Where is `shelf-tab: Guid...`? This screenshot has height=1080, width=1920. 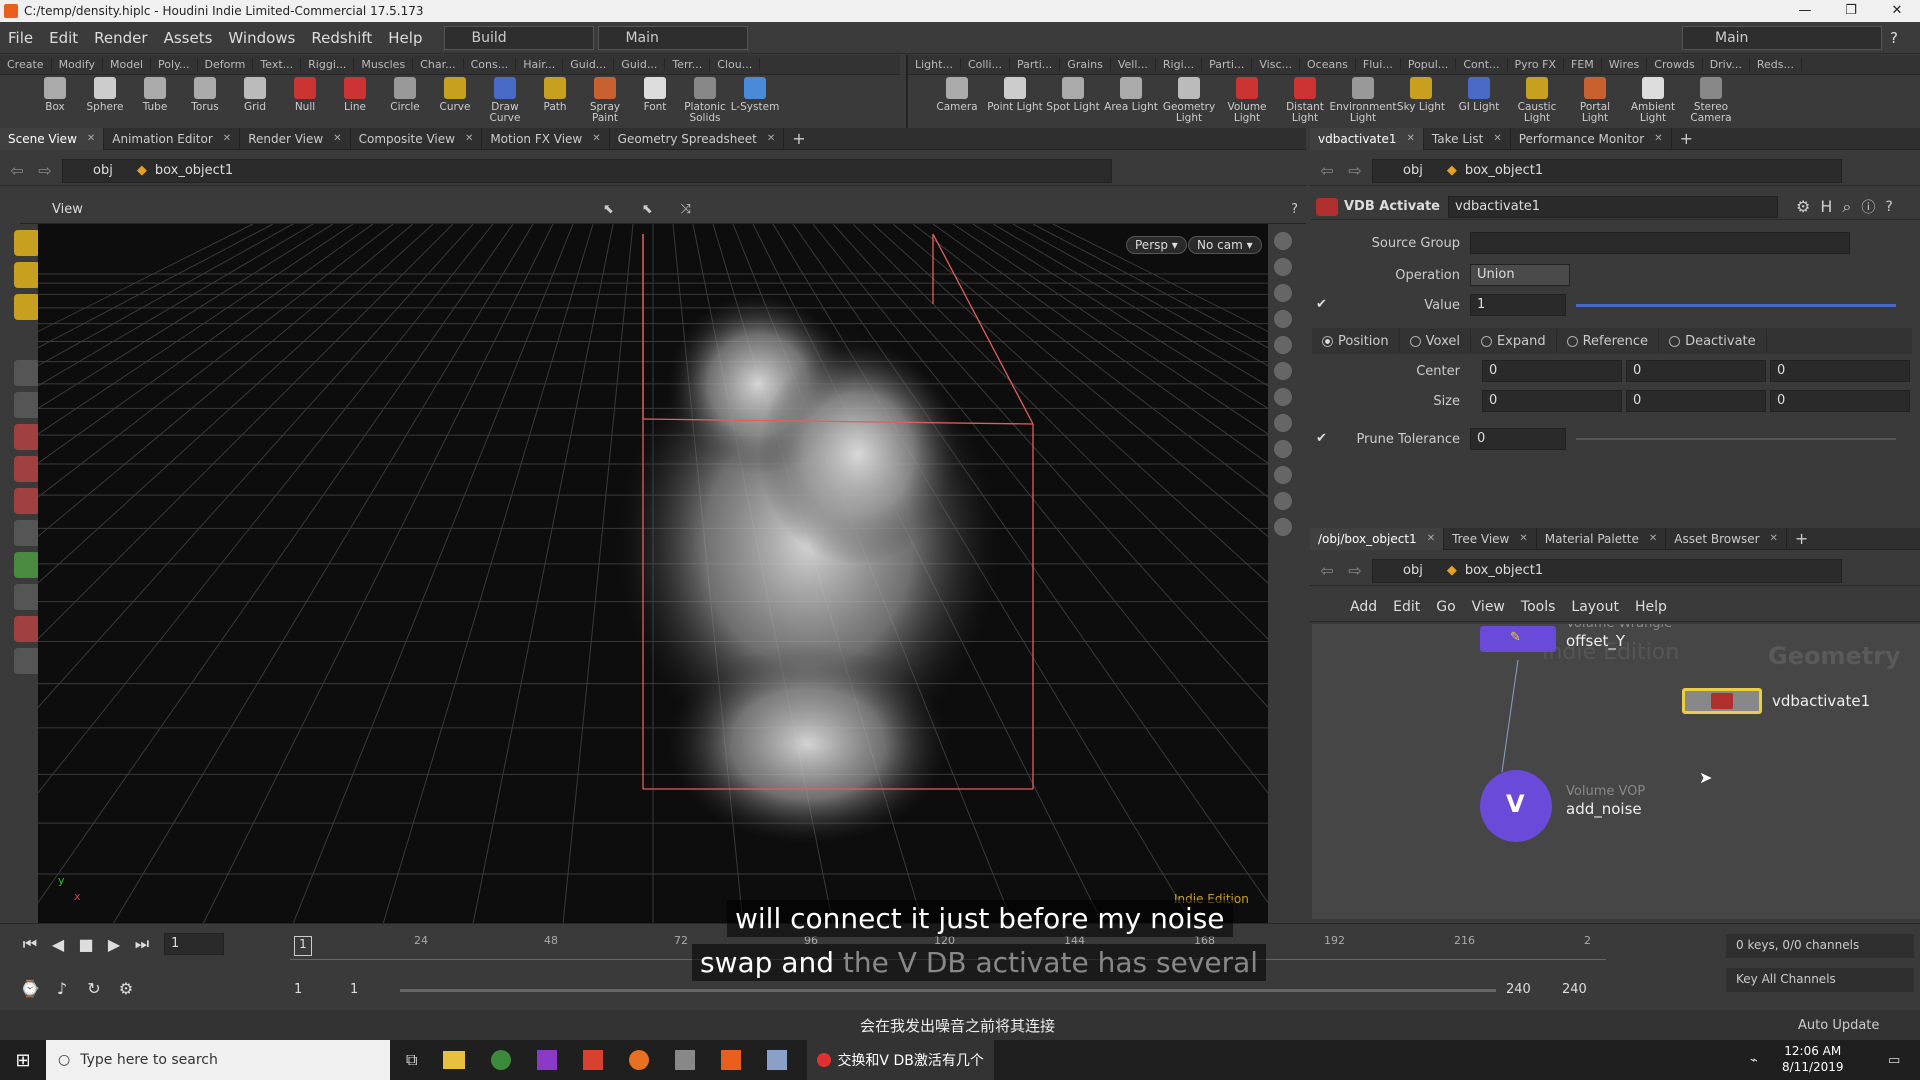 shelf-tab: Guid... is located at coordinates (589, 64).